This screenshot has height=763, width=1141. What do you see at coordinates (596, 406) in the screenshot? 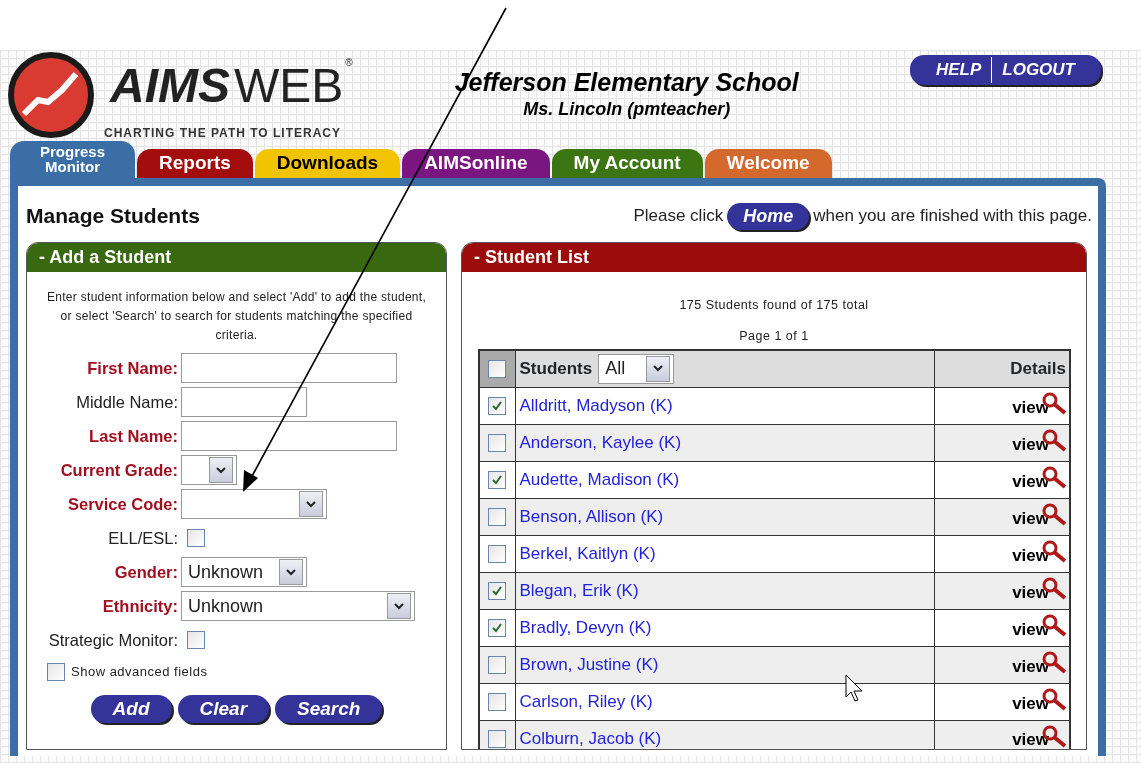
I see `student-link: Alldritt, Madyson (K)` at bounding box center [596, 406].